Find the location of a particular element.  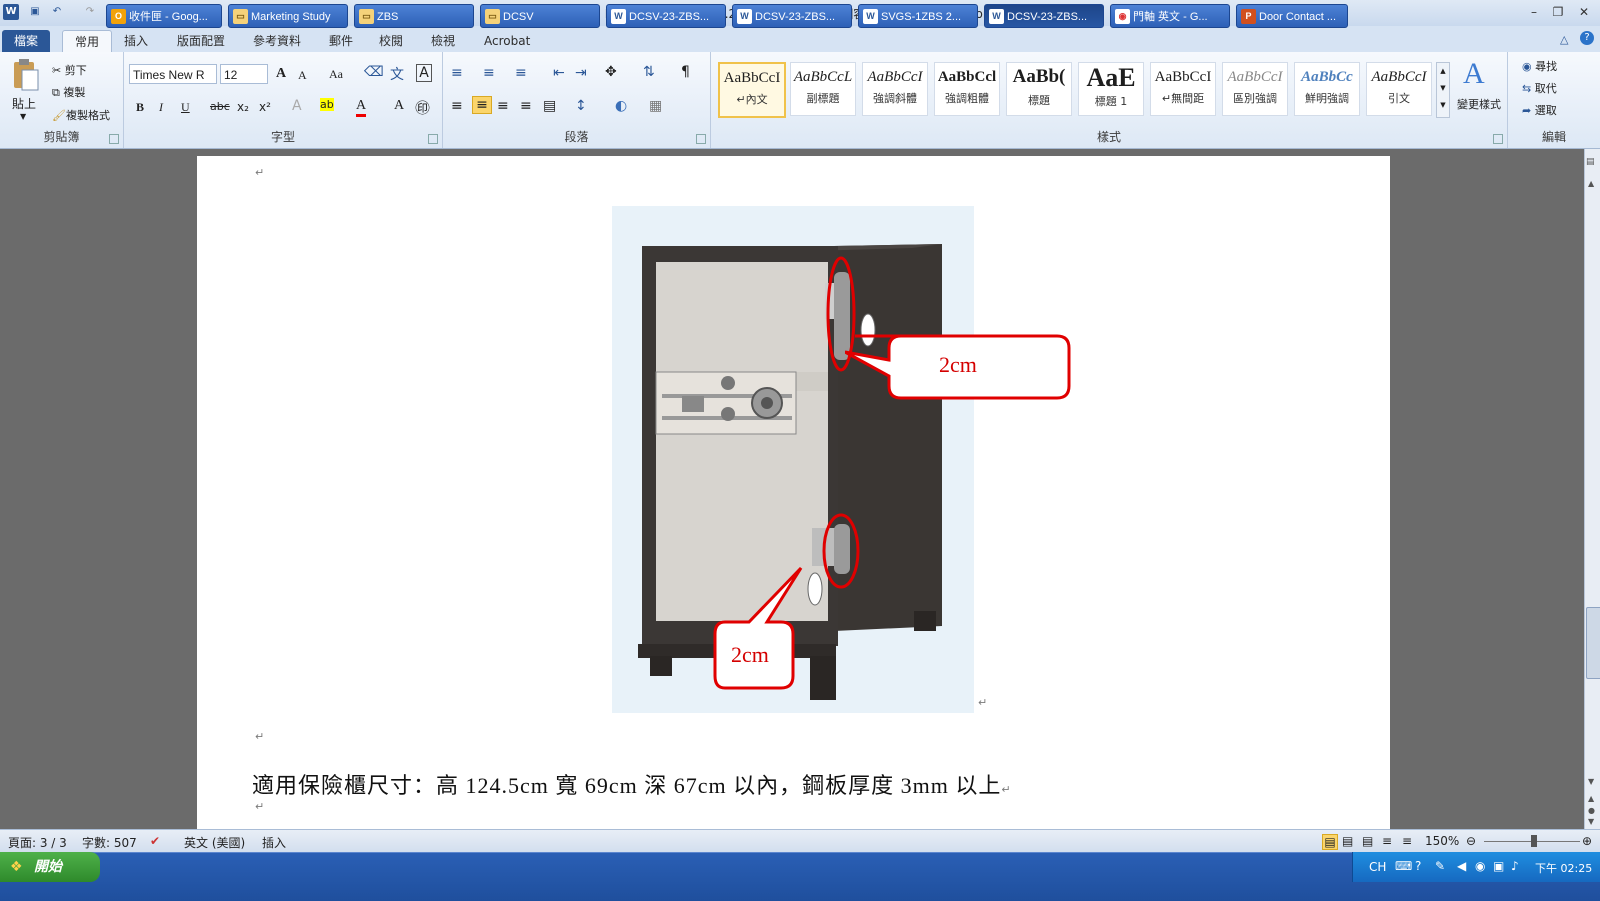

style-strong: AaBbCcl 強調粗體 is located at coordinates (967, 89).